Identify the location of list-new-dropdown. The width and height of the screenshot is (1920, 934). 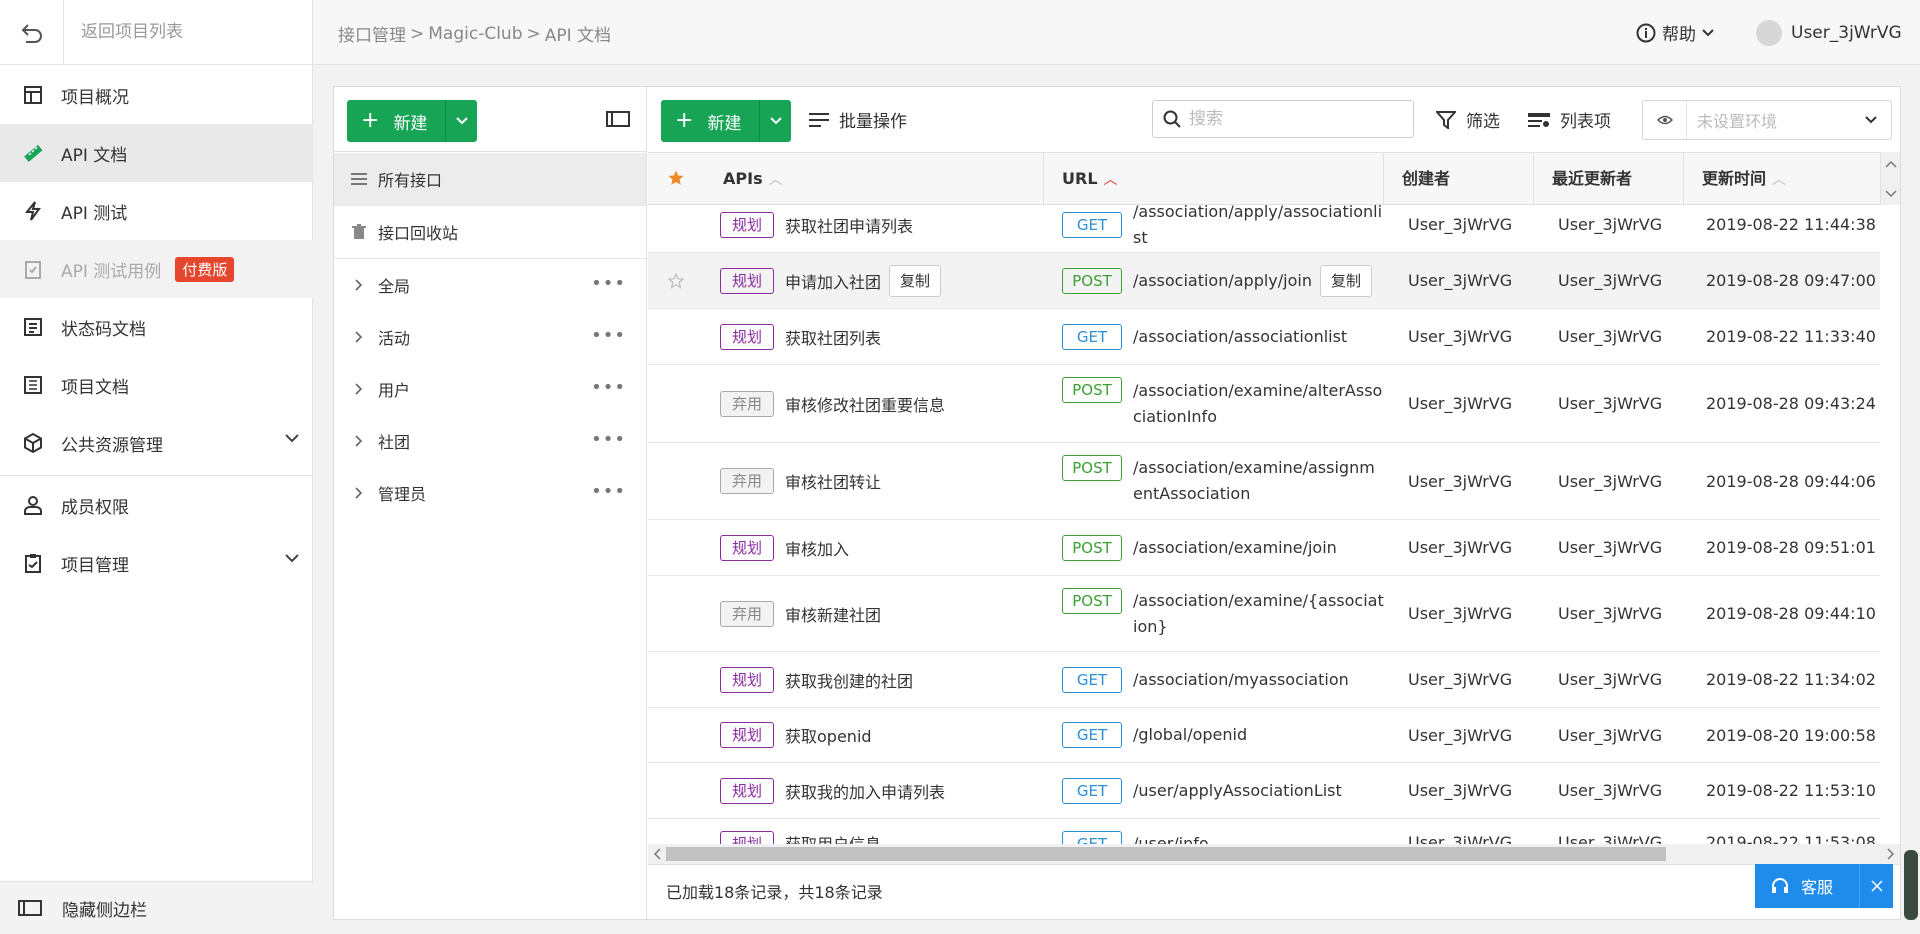
(775, 121).